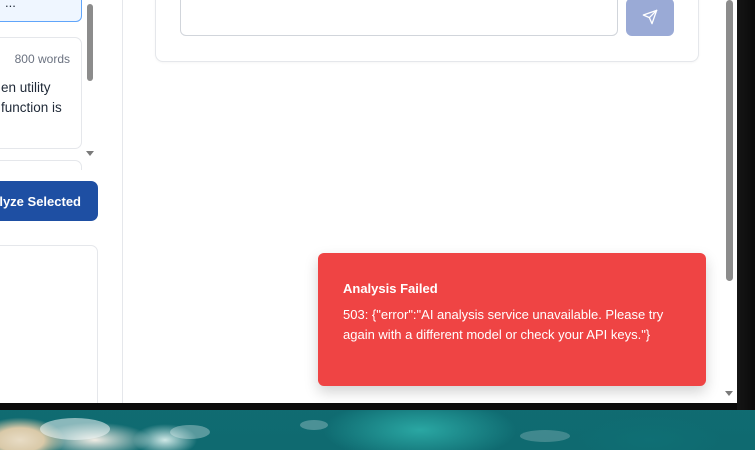 This screenshot has height=450, width=755. I want to click on main-scroll-thumb, so click(729, 140).